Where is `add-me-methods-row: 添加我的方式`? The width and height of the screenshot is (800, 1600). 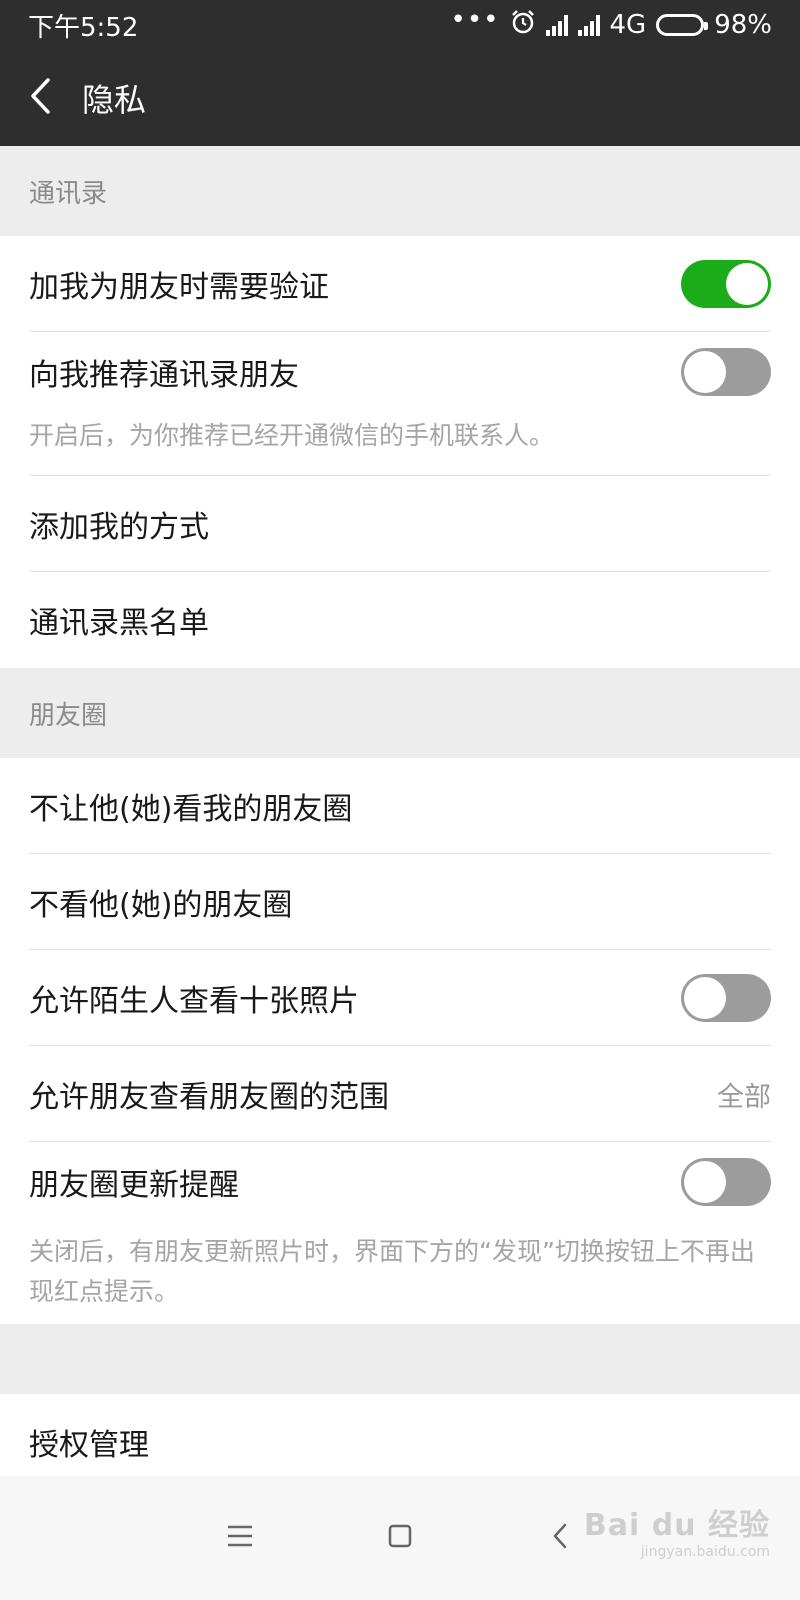
add-me-methods-row: 添加我的方式 is located at coordinates (400, 524).